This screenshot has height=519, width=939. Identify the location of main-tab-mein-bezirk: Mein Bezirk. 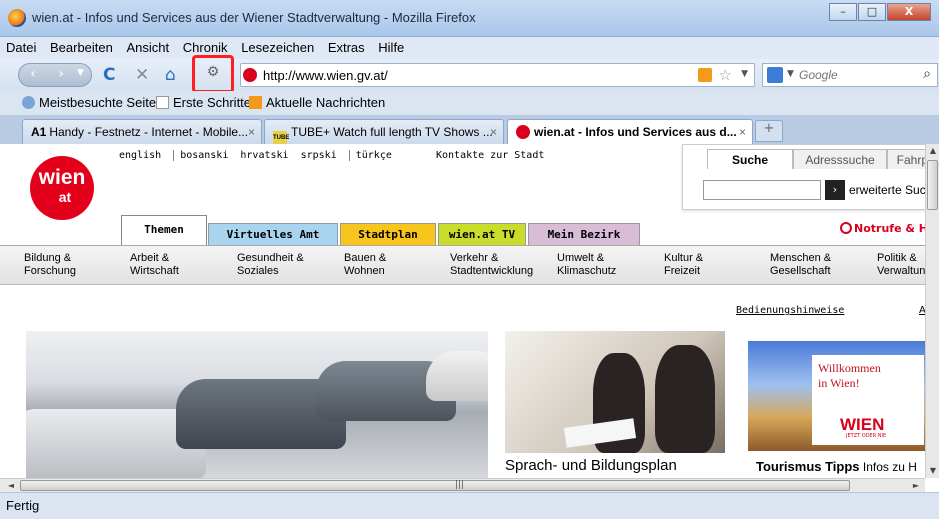
(584, 234).